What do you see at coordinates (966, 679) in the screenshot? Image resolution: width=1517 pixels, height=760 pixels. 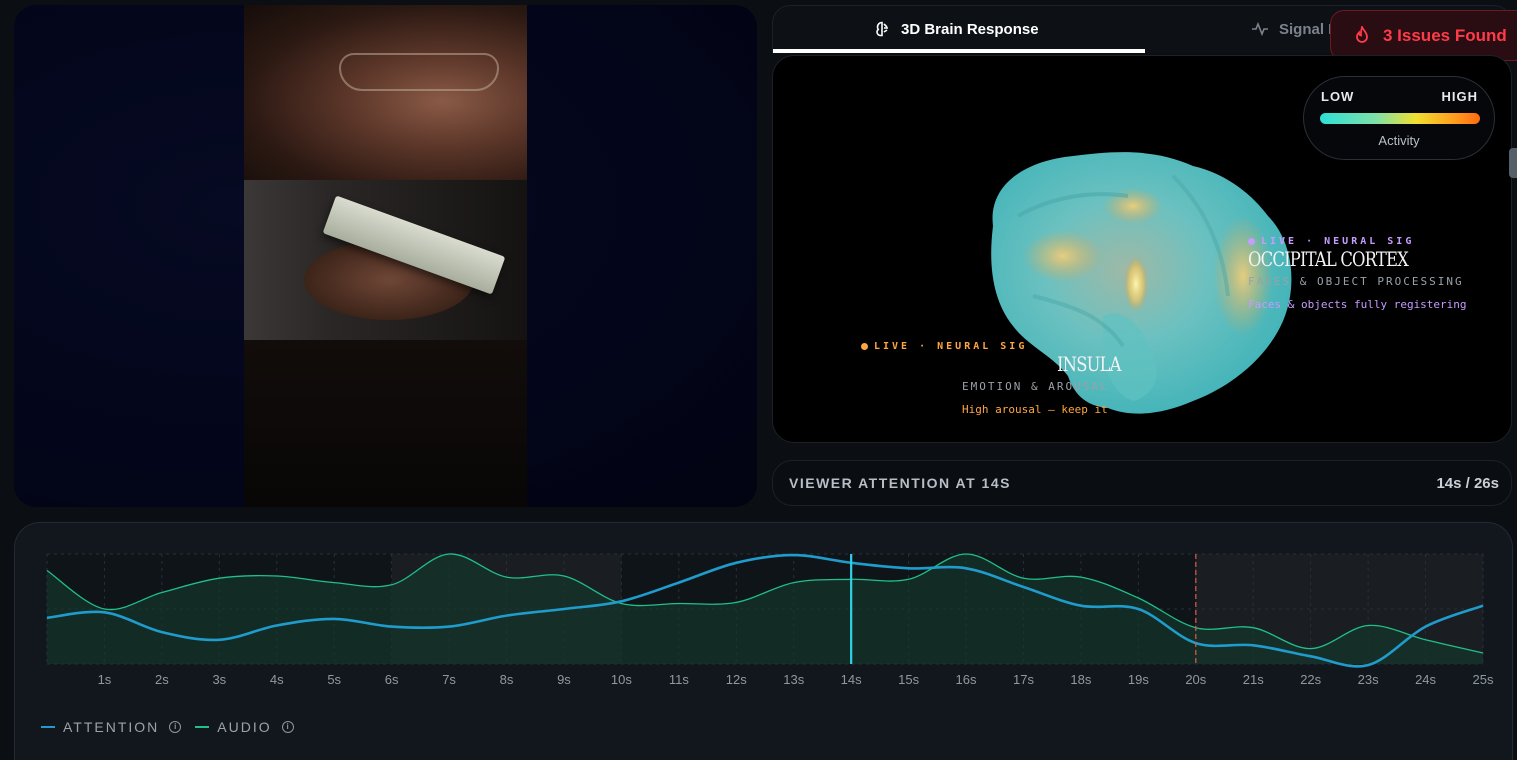 I see `tick-label: 16s` at bounding box center [966, 679].